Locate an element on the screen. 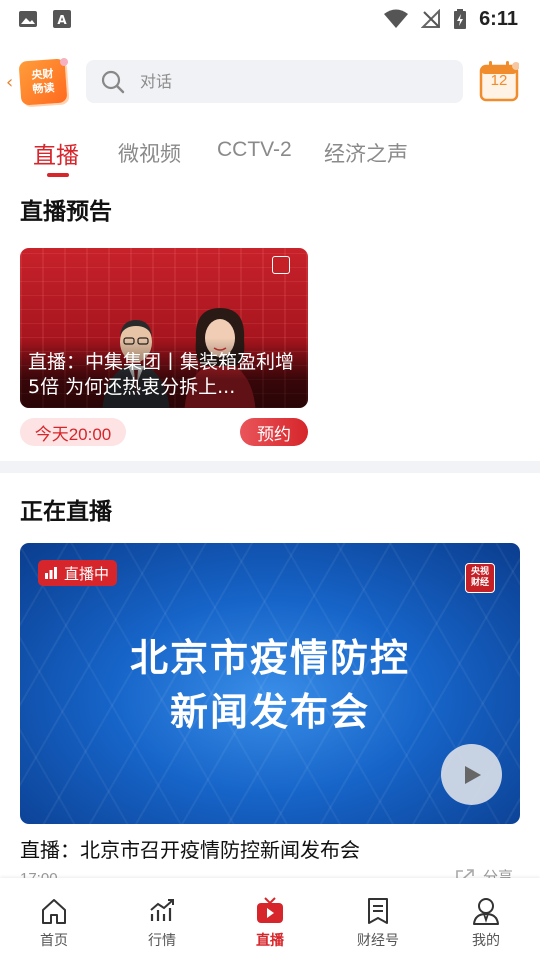 The height and width of the screenshot is (960, 540). tab-live: 直播 is located at coordinates (56, 153).